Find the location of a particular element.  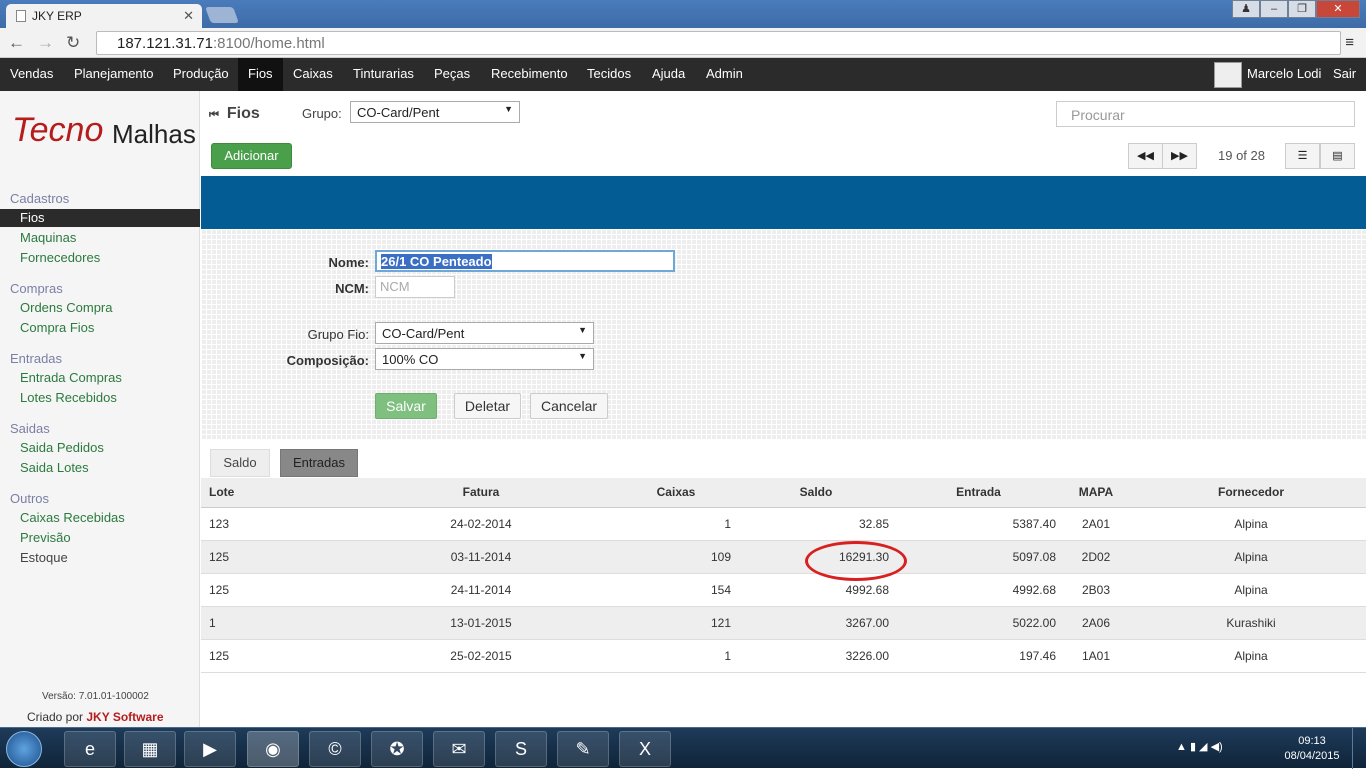

sidebar-item-fornecedores: Fornecedores is located at coordinates (100, 258).